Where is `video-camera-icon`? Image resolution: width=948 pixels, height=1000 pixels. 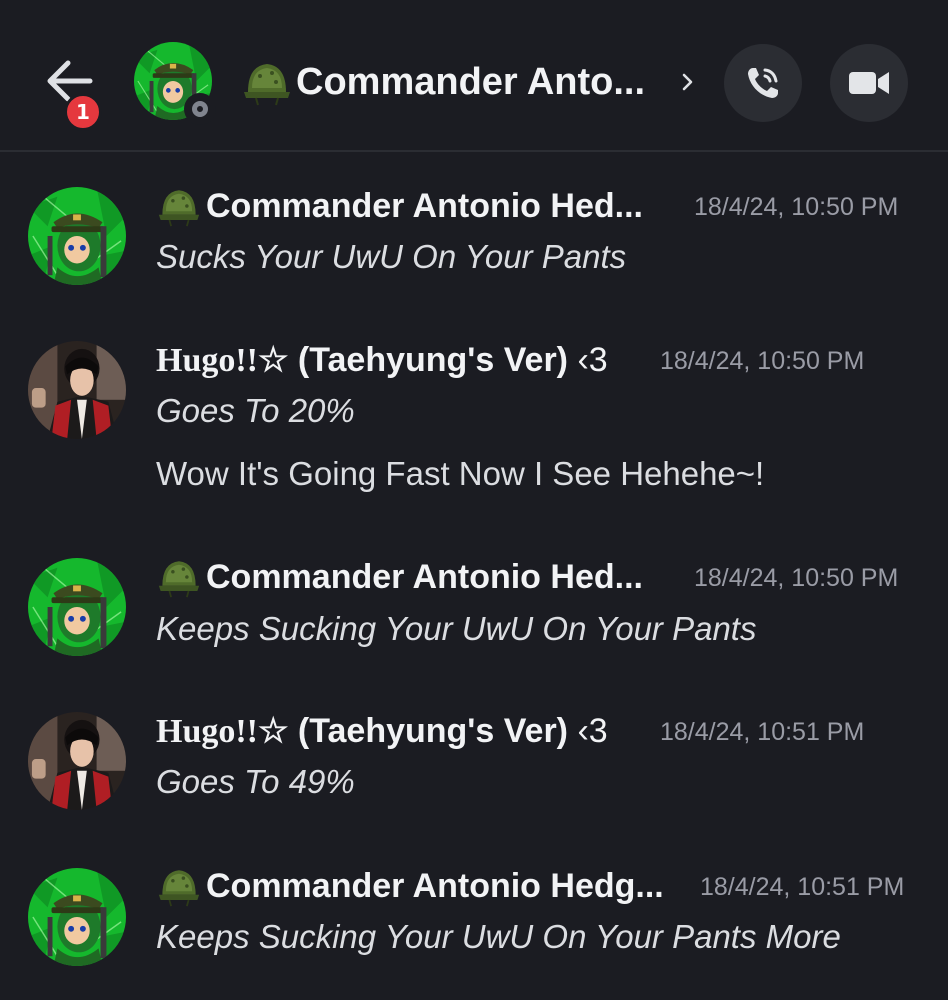
video-camera-icon is located at coordinates (869, 83).